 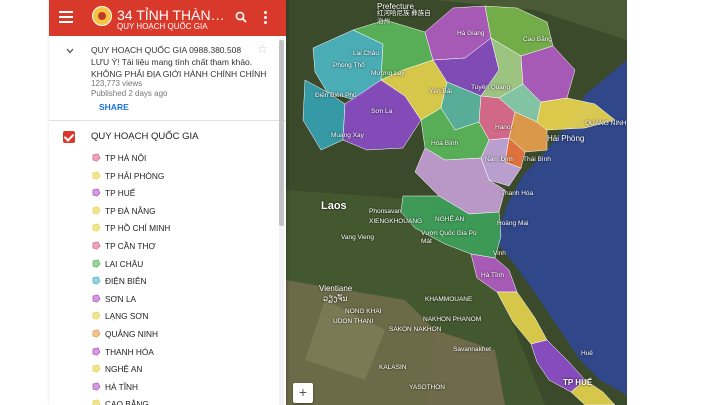 What do you see at coordinates (415, 329) in the screenshot?
I see `label-sakon-nakhon: SAKON NAKHON` at bounding box center [415, 329].